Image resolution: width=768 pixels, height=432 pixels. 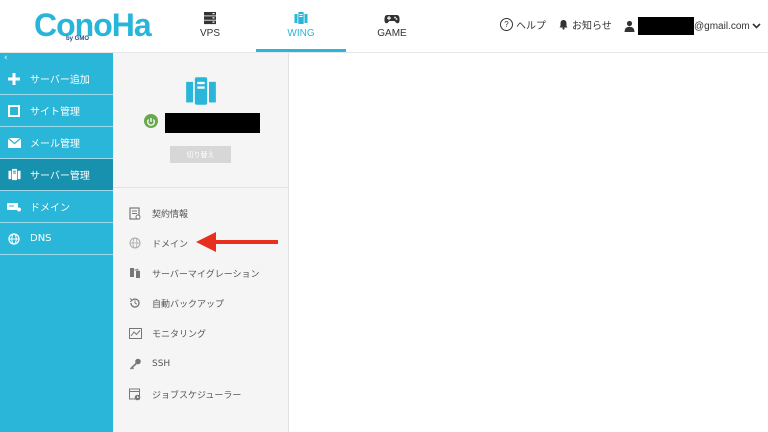 What do you see at coordinates (135, 213) in the screenshot?
I see `contract-icon` at bounding box center [135, 213].